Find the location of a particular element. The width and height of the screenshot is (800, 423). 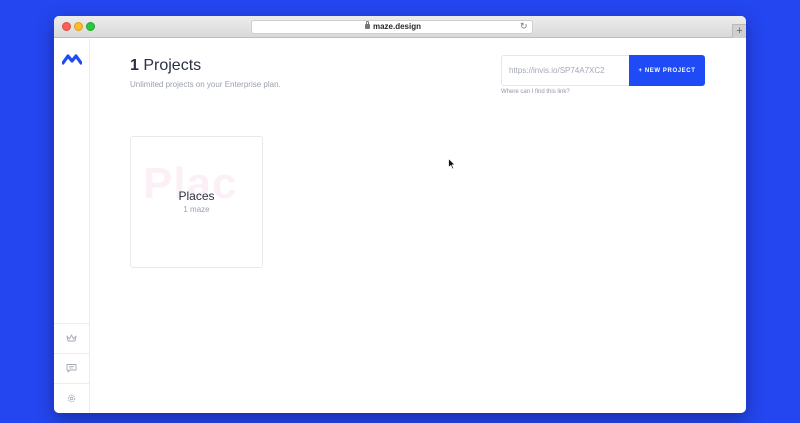

browser-titlebar: maze.design ↻ + is located at coordinates (400, 27).